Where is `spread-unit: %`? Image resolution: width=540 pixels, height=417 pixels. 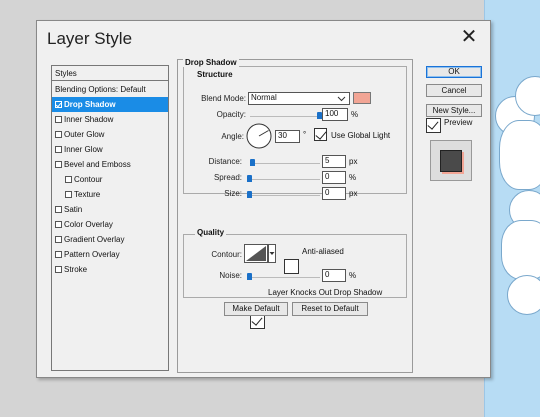
spread-unit: % is located at coordinates (353, 177).